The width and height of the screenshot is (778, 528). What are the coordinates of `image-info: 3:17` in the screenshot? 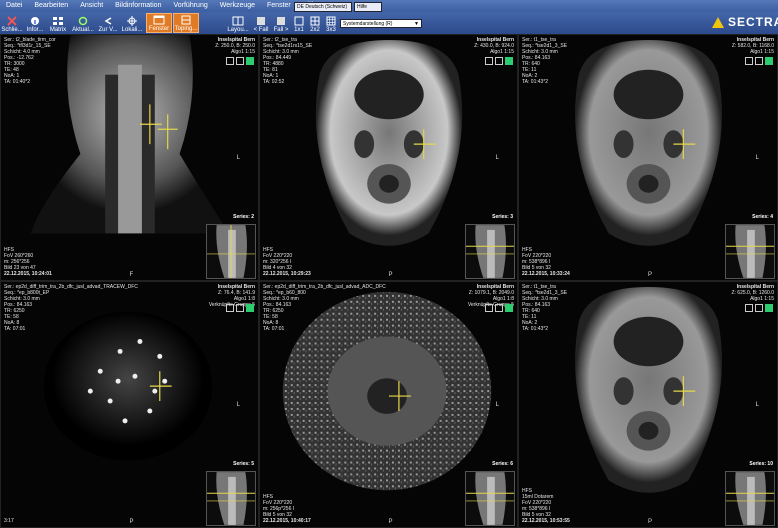 It's located at (9, 521).